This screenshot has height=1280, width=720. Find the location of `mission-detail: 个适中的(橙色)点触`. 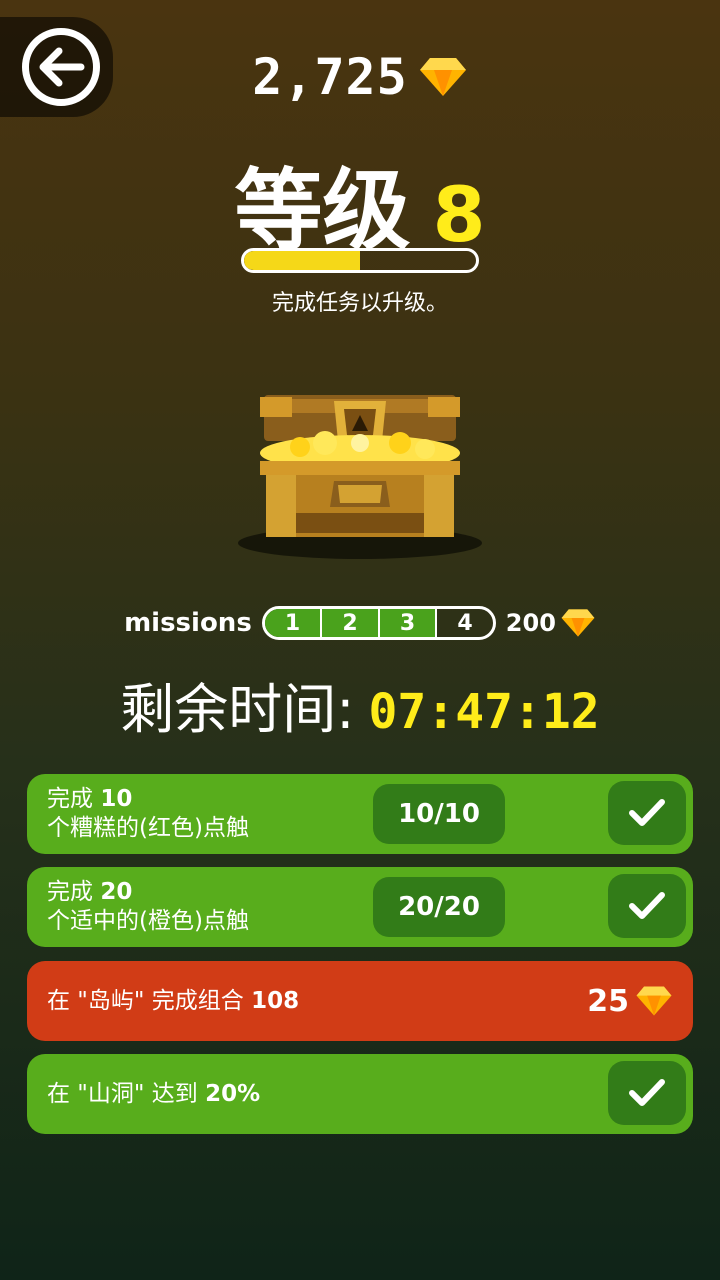

mission-detail: 个适中的(橙色)点触 is located at coordinates (148, 921).